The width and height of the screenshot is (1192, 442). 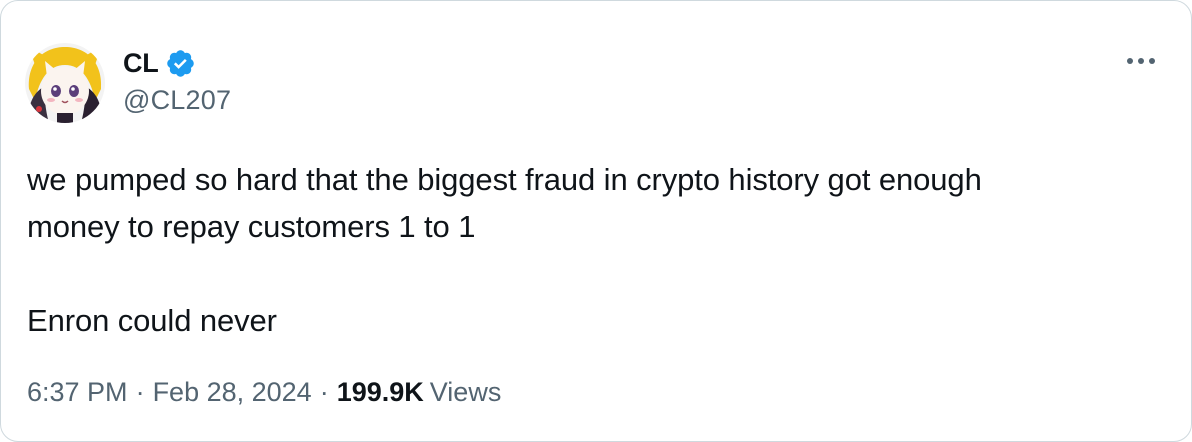 What do you see at coordinates (251, 226) in the screenshot?
I see `tweet-text-line: money to repay customers 1 to 1` at bounding box center [251, 226].